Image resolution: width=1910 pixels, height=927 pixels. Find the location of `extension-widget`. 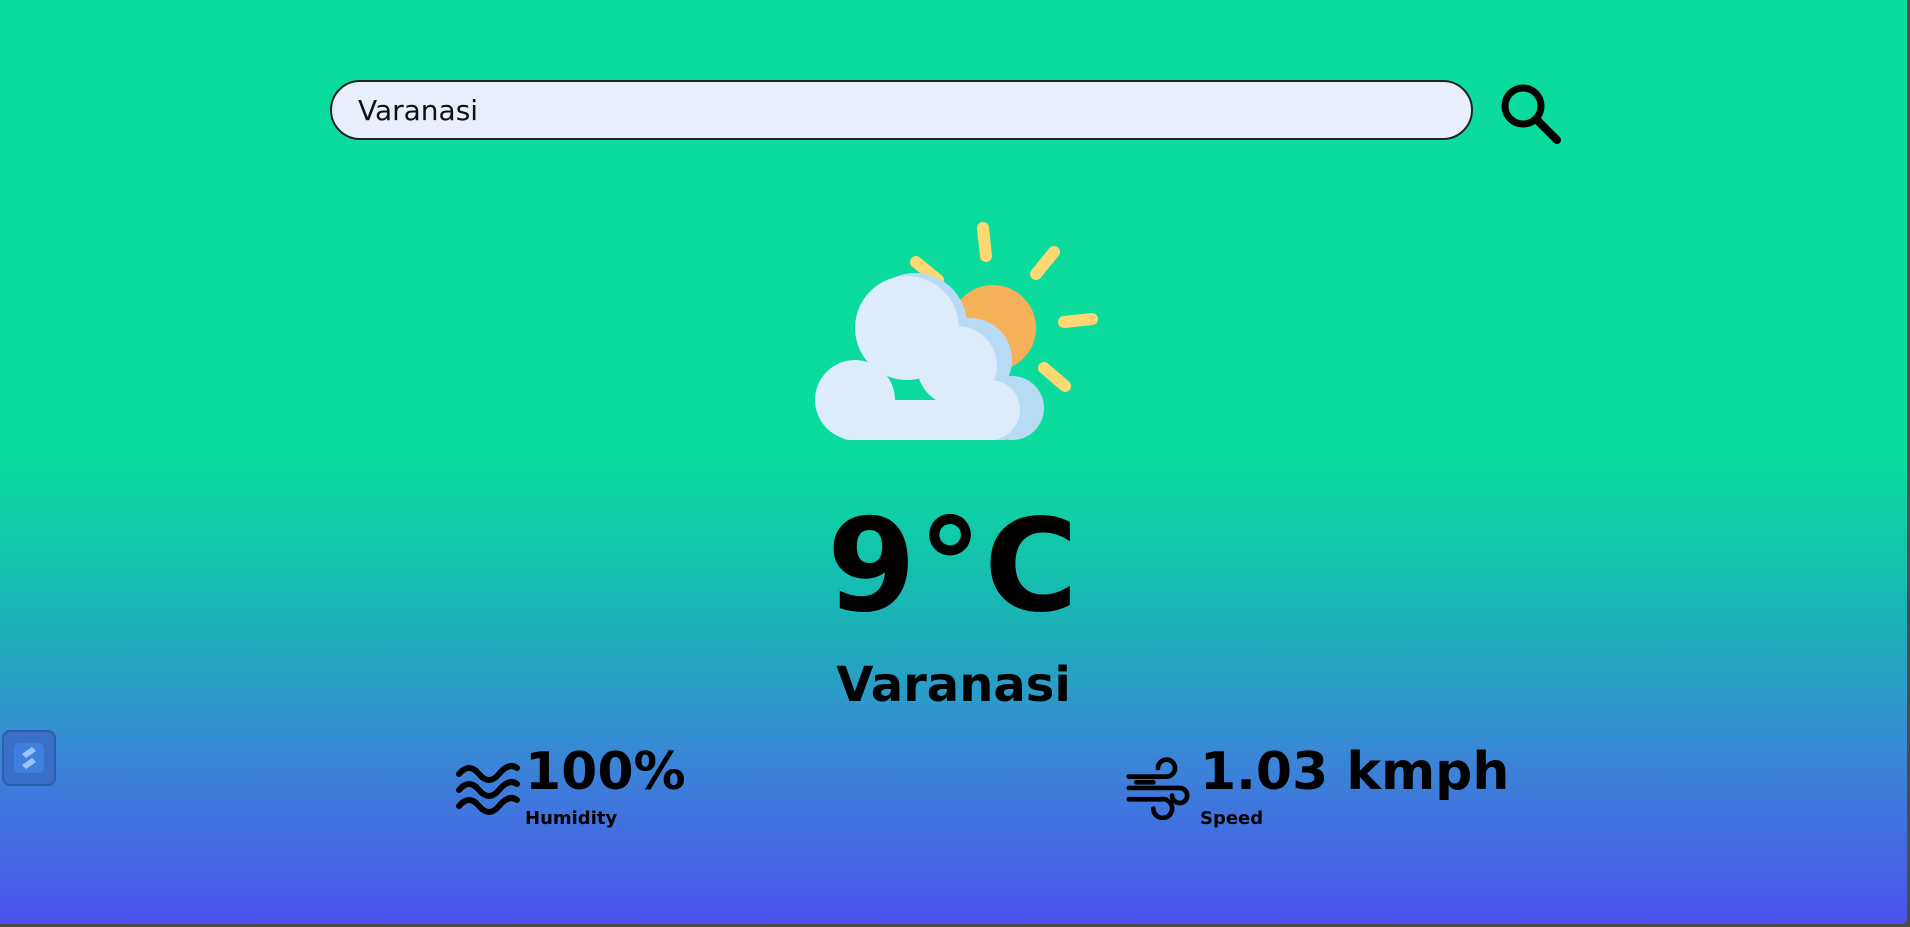

extension-widget is located at coordinates (29, 758).